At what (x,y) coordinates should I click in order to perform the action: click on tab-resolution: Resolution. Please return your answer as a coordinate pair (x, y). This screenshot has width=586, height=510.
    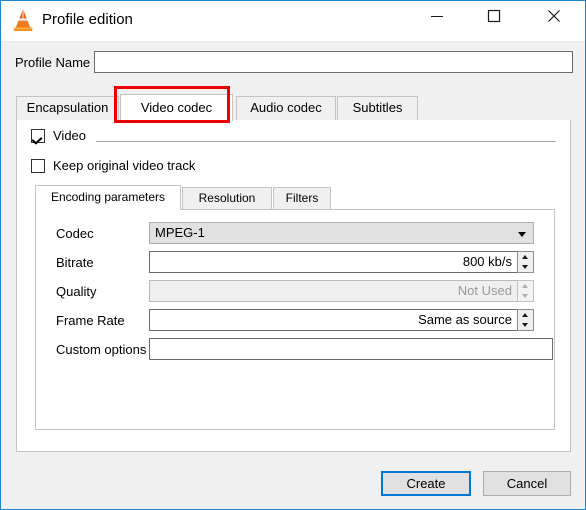
    Looking at the image, I should click on (227, 198).